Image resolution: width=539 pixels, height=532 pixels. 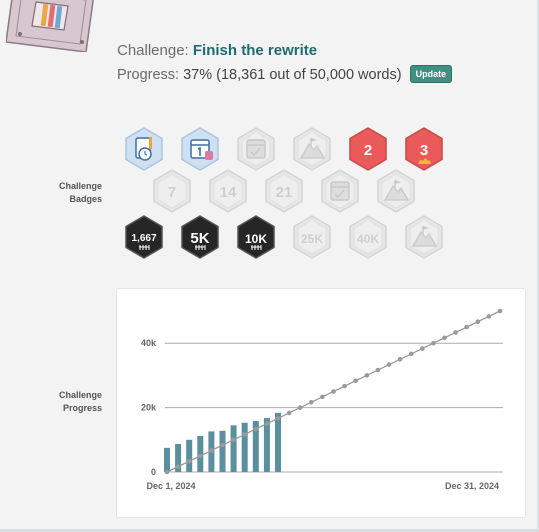 I want to click on words-10k-icon: 10K, so click(x=256, y=237).